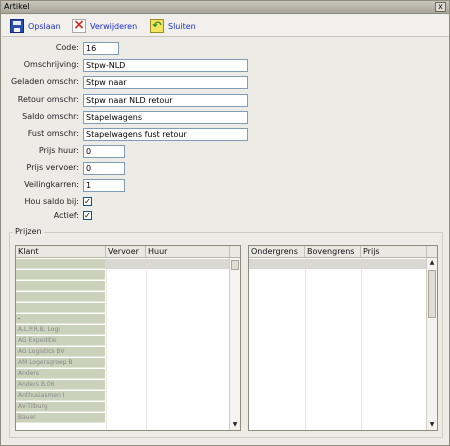 This screenshot has width=450, height=446. What do you see at coordinates (157, 26) in the screenshot?
I see `exit-door-icon: ↶` at bounding box center [157, 26].